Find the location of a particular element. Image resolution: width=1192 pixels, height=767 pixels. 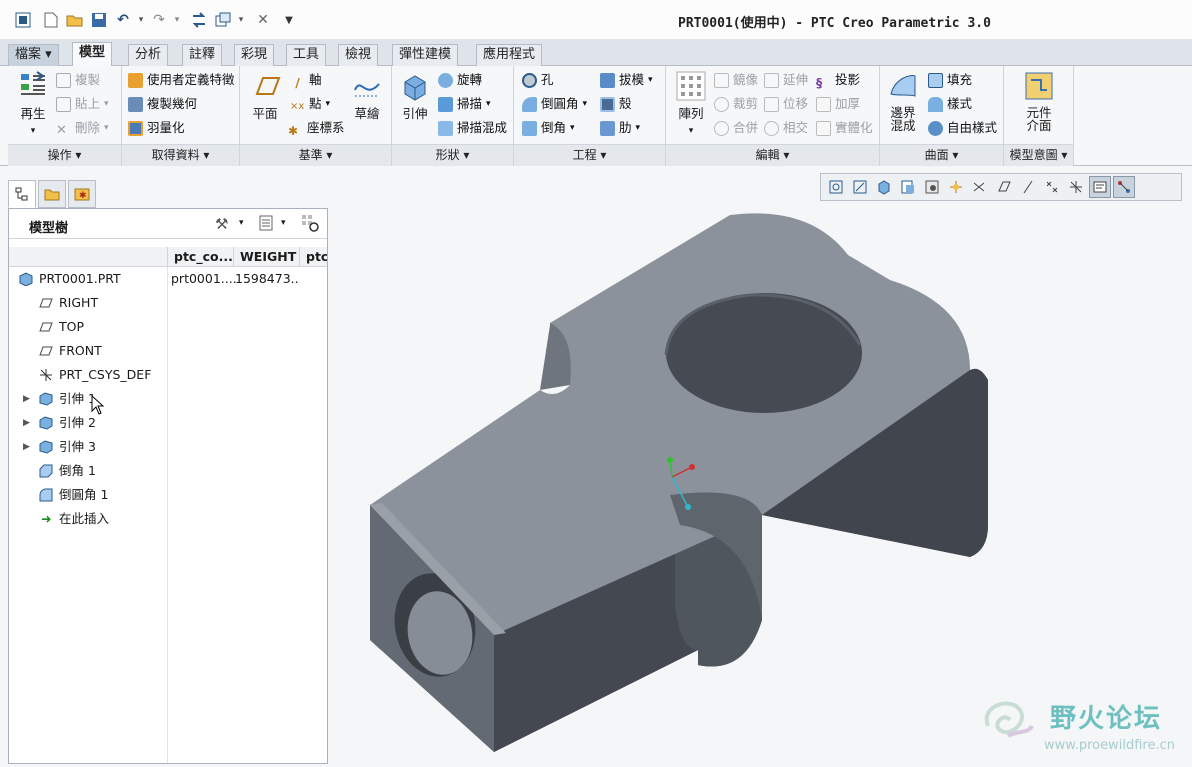

undo-icon: ↶ is located at coordinates (123, 20).